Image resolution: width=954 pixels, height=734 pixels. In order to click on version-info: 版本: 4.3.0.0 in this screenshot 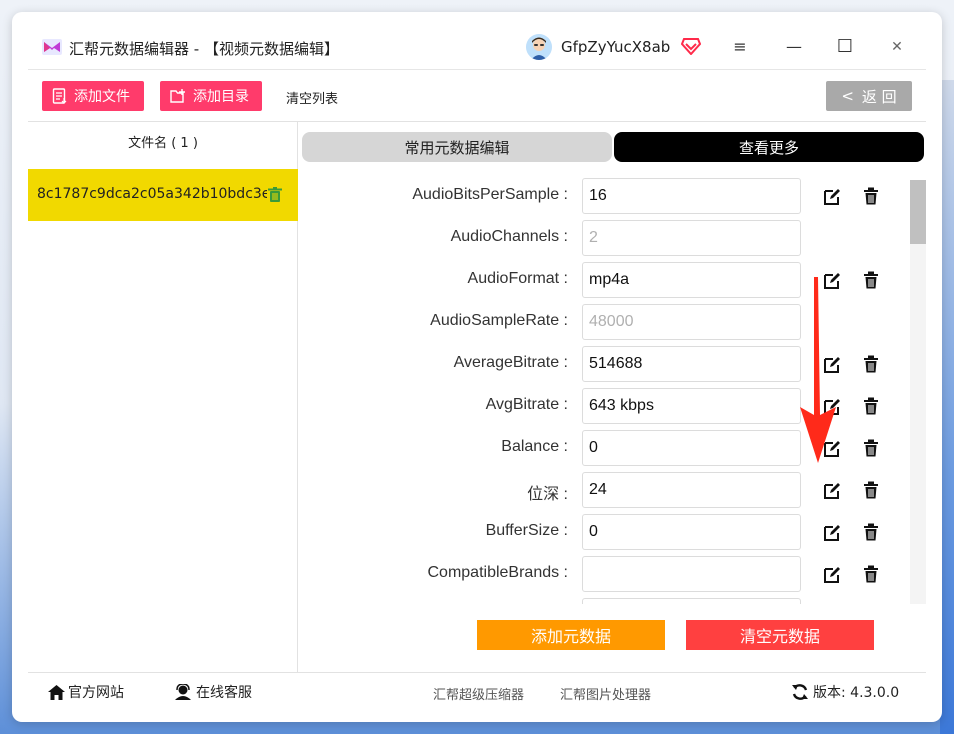, I will do `click(845, 692)`.